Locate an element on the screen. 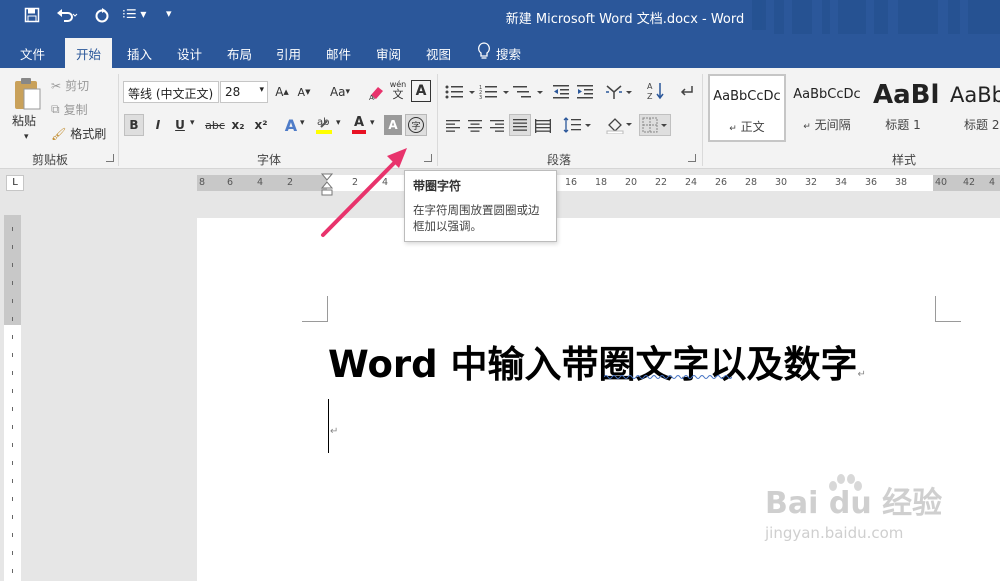  line-spacing-icon is located at coordinates (578, 125).